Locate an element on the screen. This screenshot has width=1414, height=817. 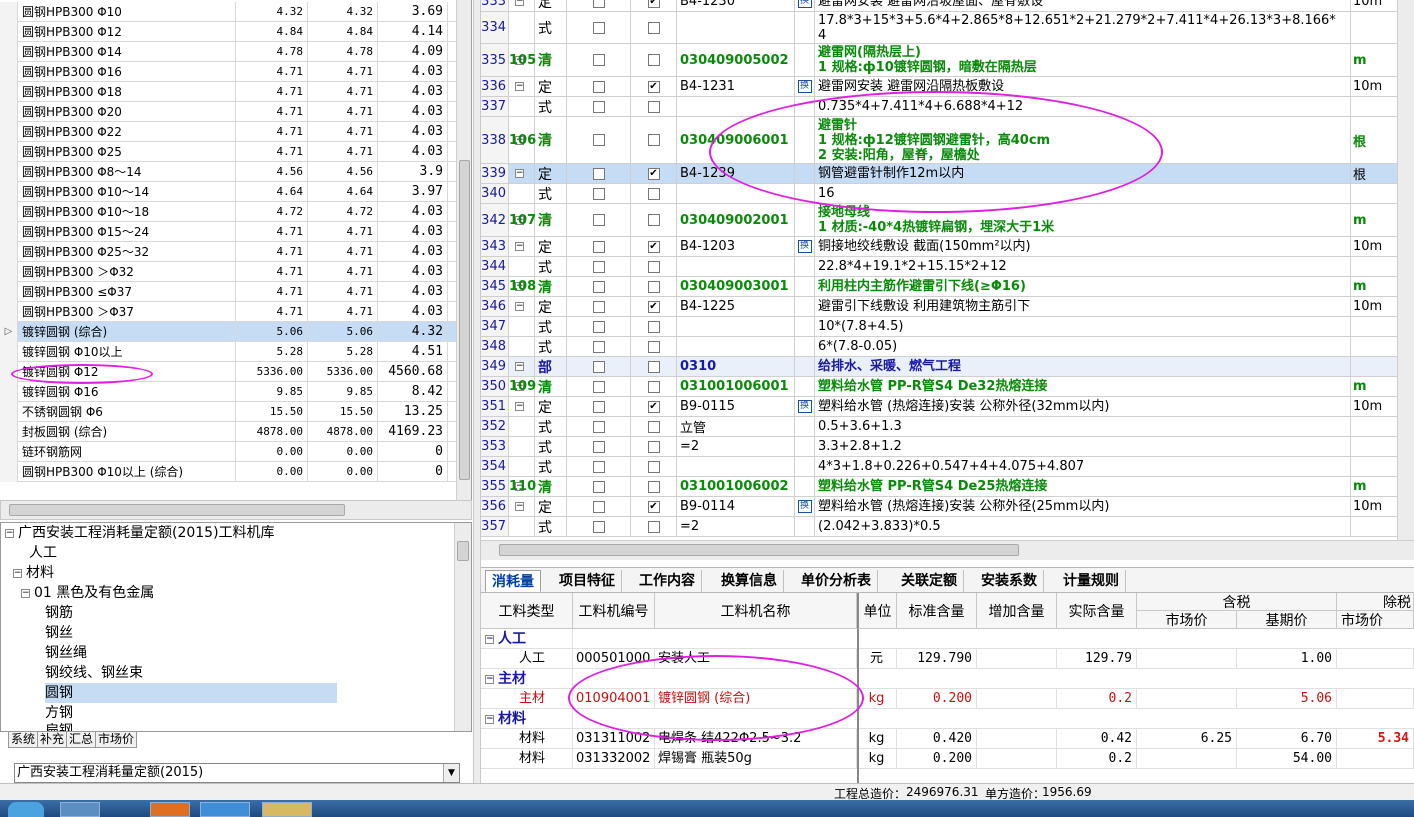
table-row: 圆钢HPB300 Φ16 4.71 4.71 4.03 is located at coordinates (228, 72).